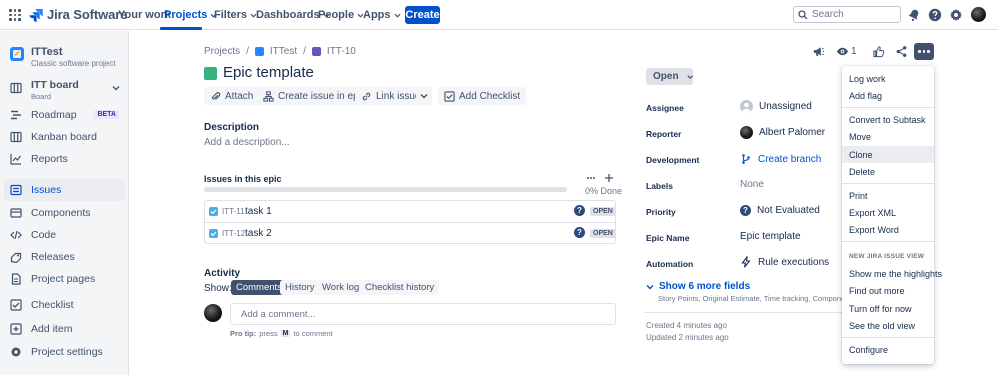 This screenshot has height=375, width=998. What do you see at coordinates (64, 213) in the screenshot?
I see `sidebar-item-components: Components` at bounding box center [64, 213].